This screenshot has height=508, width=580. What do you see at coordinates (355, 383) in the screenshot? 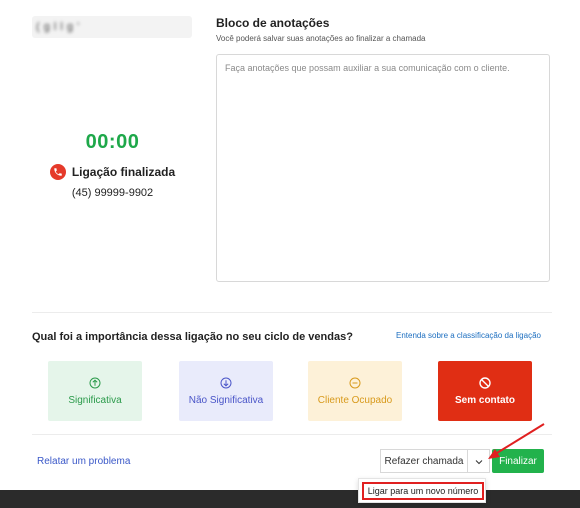
I see `minus-circle-icon` at bounding box center [355, 383].